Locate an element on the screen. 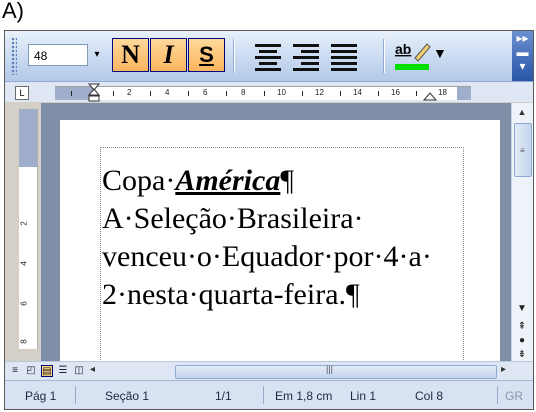 The width and height of the screenshot is (536, 412). print-layout-icon: ▤ is located at coordinates (47, 371).